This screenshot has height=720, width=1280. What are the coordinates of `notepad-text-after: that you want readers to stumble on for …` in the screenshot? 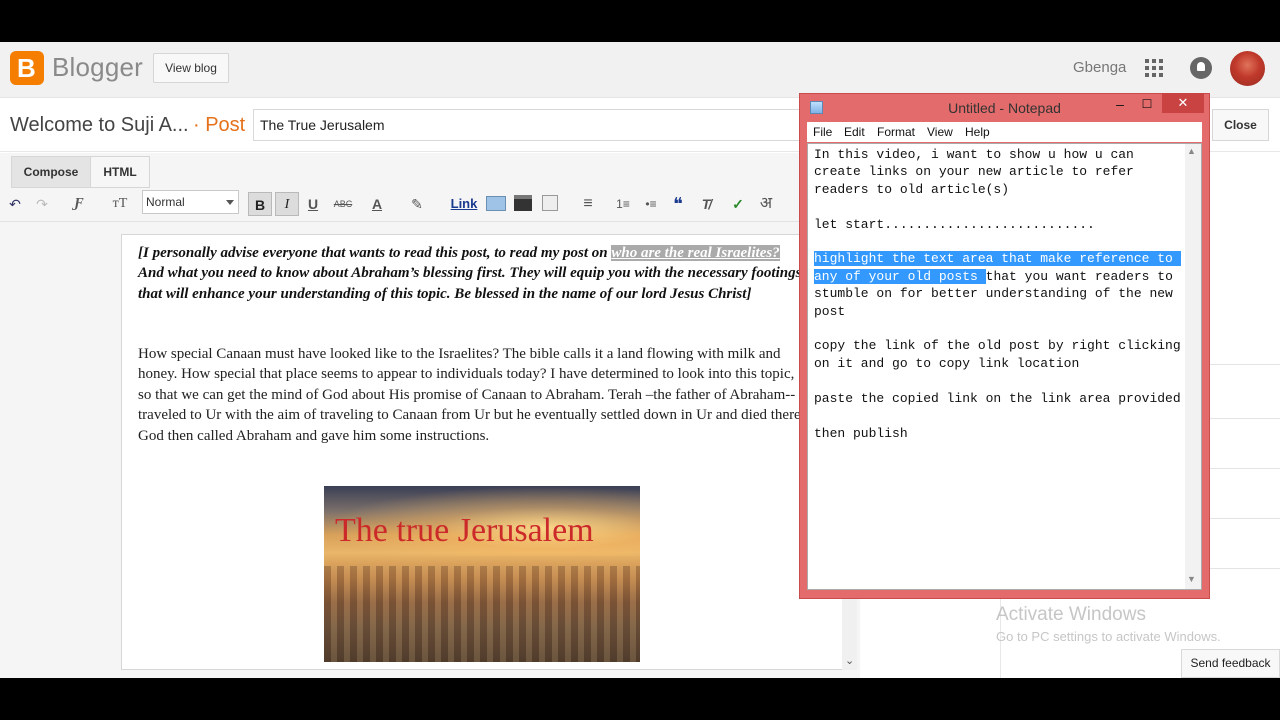 It's located at (997, 354).